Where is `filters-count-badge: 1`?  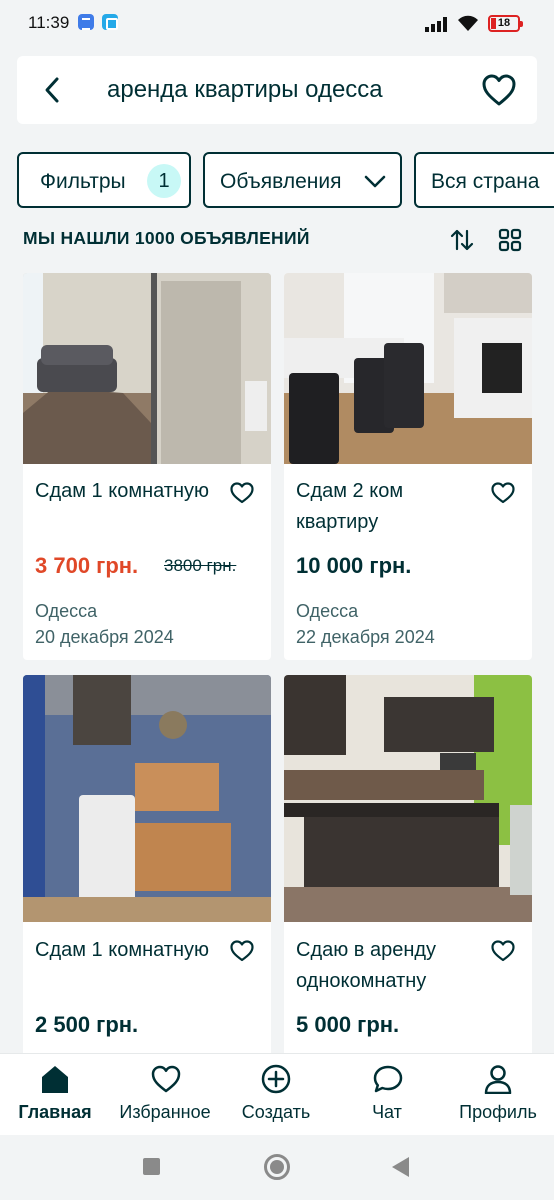 filters-count-badge: 1 is located at coordinates (164, 181).